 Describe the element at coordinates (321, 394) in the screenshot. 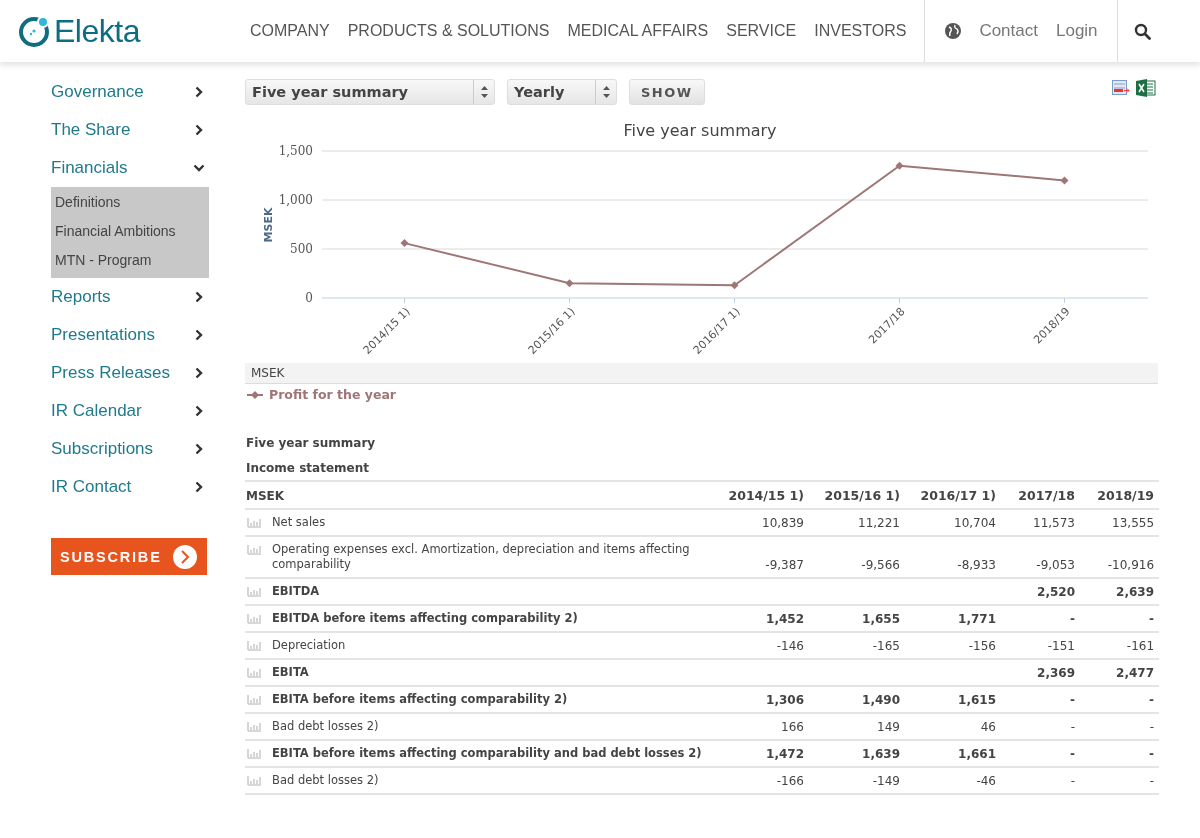

I see `legend-item: Profit for the year` at that location.